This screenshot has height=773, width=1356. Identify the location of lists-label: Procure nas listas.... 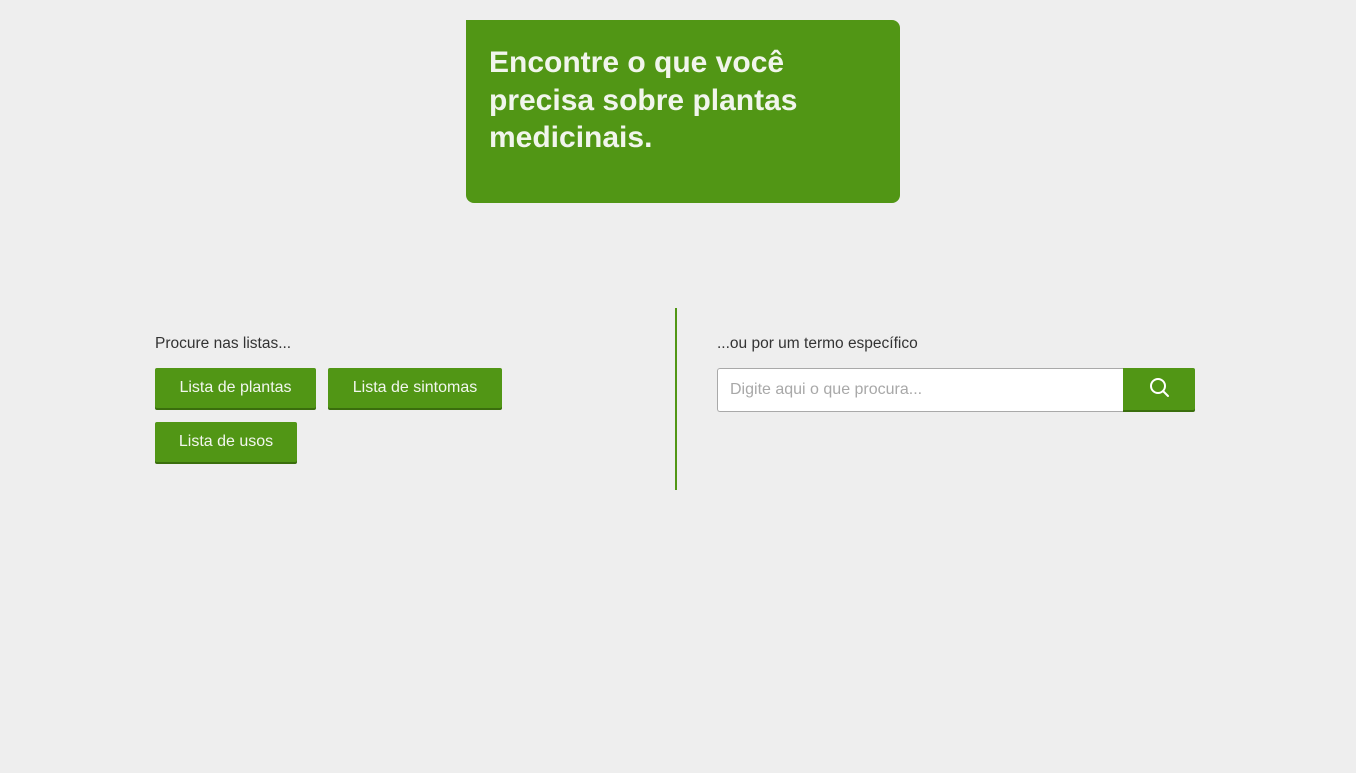
(223, 343).